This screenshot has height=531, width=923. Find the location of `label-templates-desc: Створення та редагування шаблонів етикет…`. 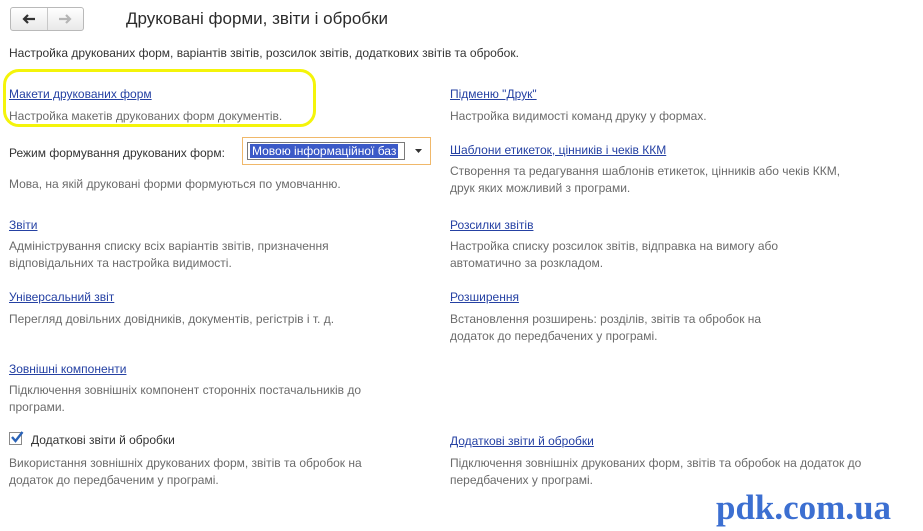

label-templates-desc: Створення та редагування шаблонів етикет… is located at coordinates (645, 179).